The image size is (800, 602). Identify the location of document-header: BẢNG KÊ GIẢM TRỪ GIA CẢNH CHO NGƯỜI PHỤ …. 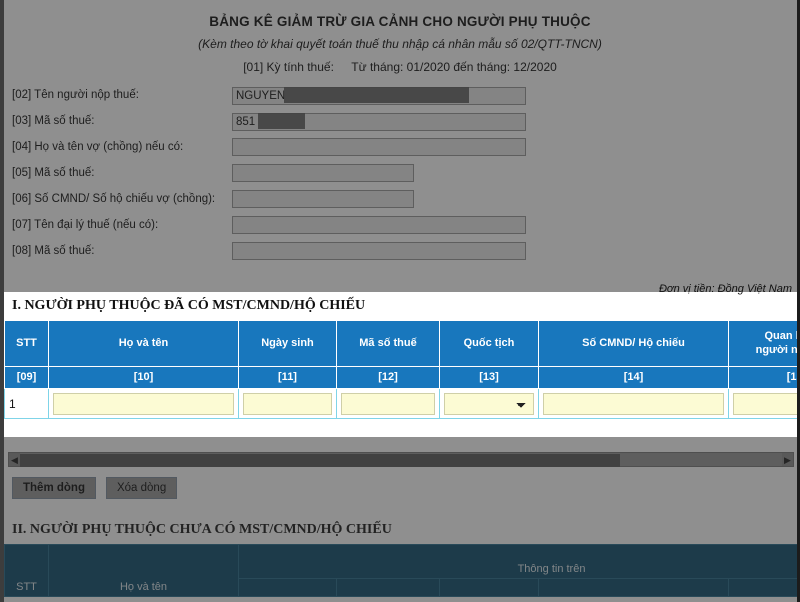
(400, 37).